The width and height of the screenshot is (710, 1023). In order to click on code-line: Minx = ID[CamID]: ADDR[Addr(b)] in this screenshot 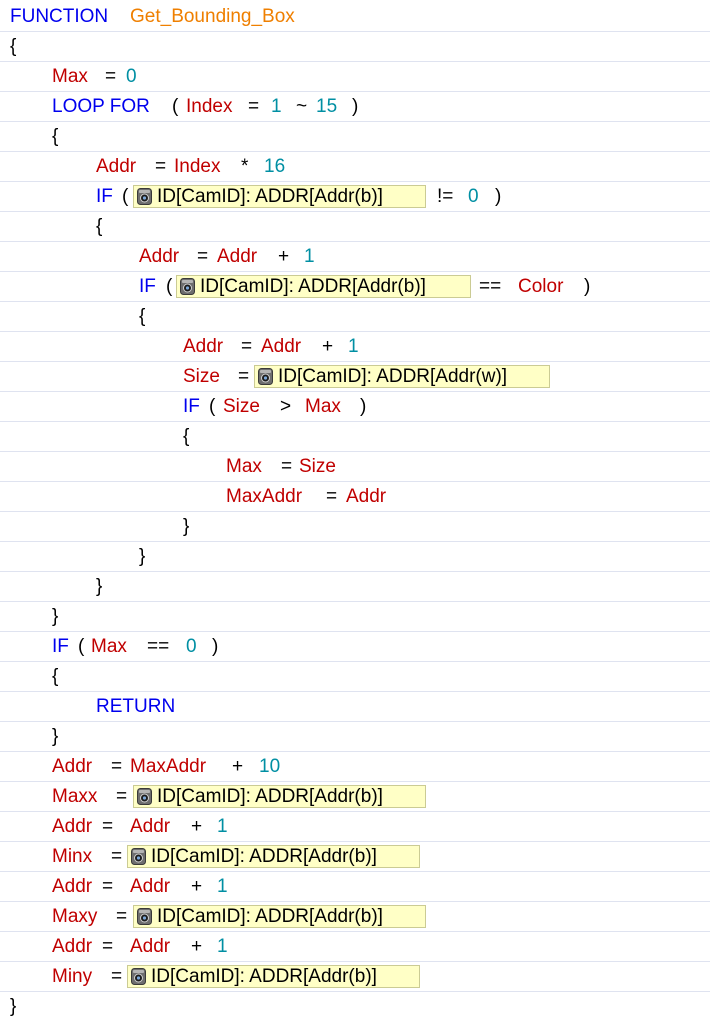, I will do `click(355, 857)`.